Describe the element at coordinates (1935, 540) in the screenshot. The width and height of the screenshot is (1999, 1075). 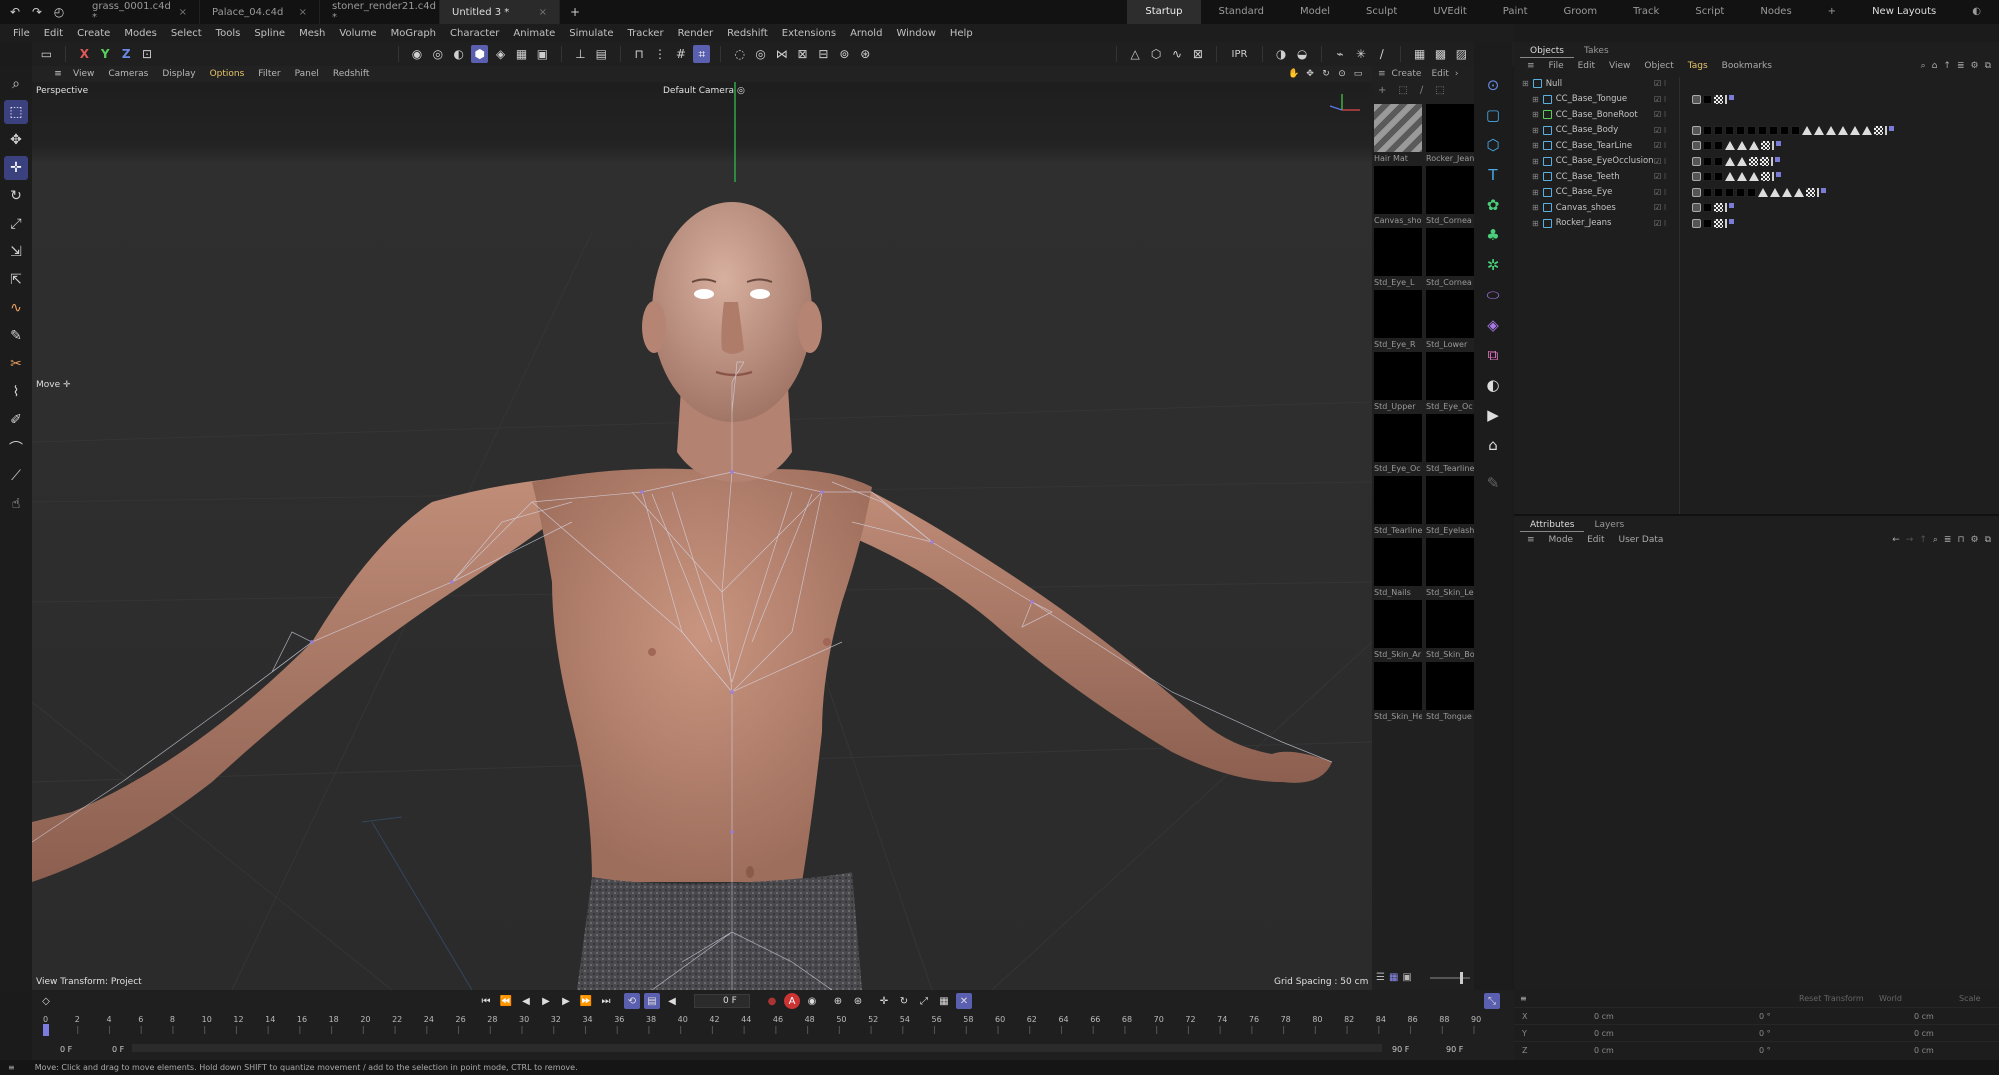
I see `attribute-search-icon: ⌕` at that location.